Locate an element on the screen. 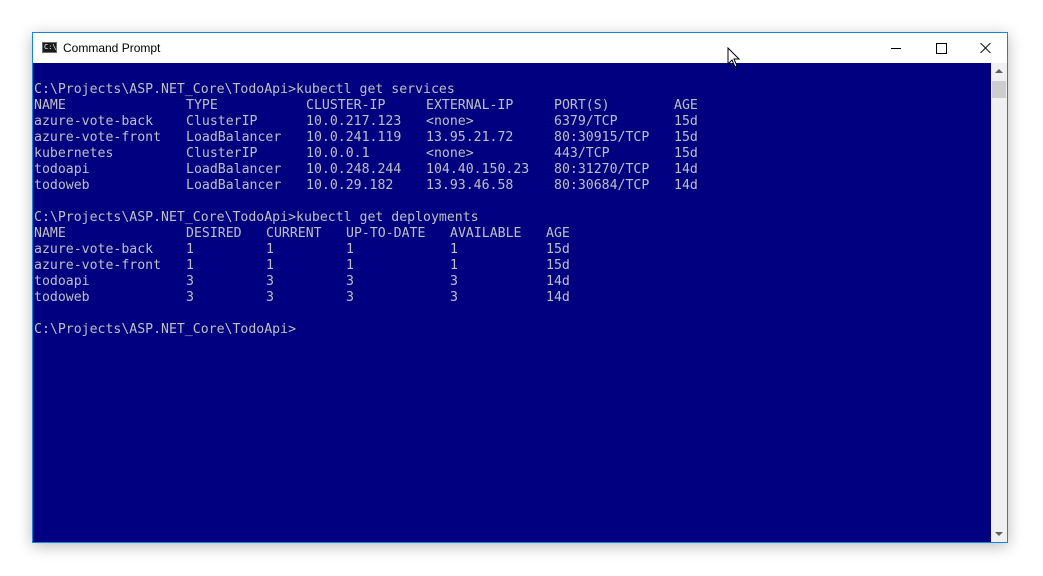 The width and height of the screenshot is (1043, 576). maximize-icon is located at coordinates (941, 48).